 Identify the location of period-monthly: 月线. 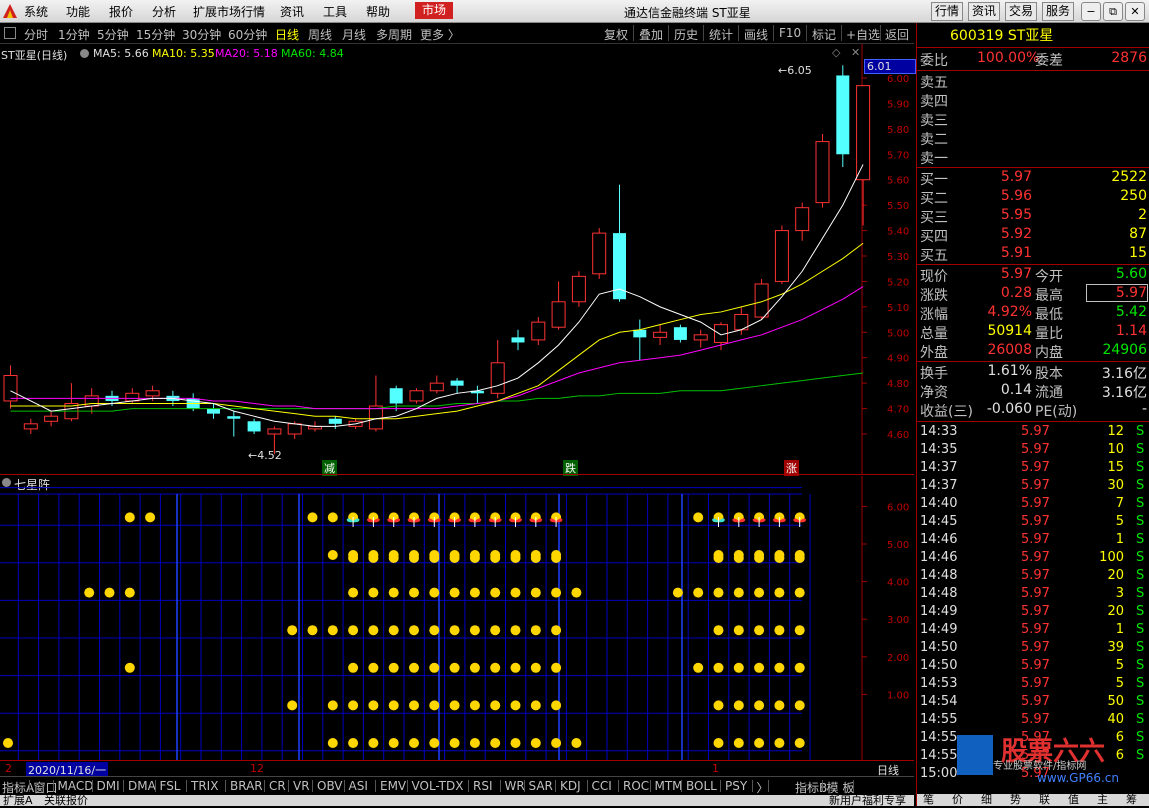
(354, 34).